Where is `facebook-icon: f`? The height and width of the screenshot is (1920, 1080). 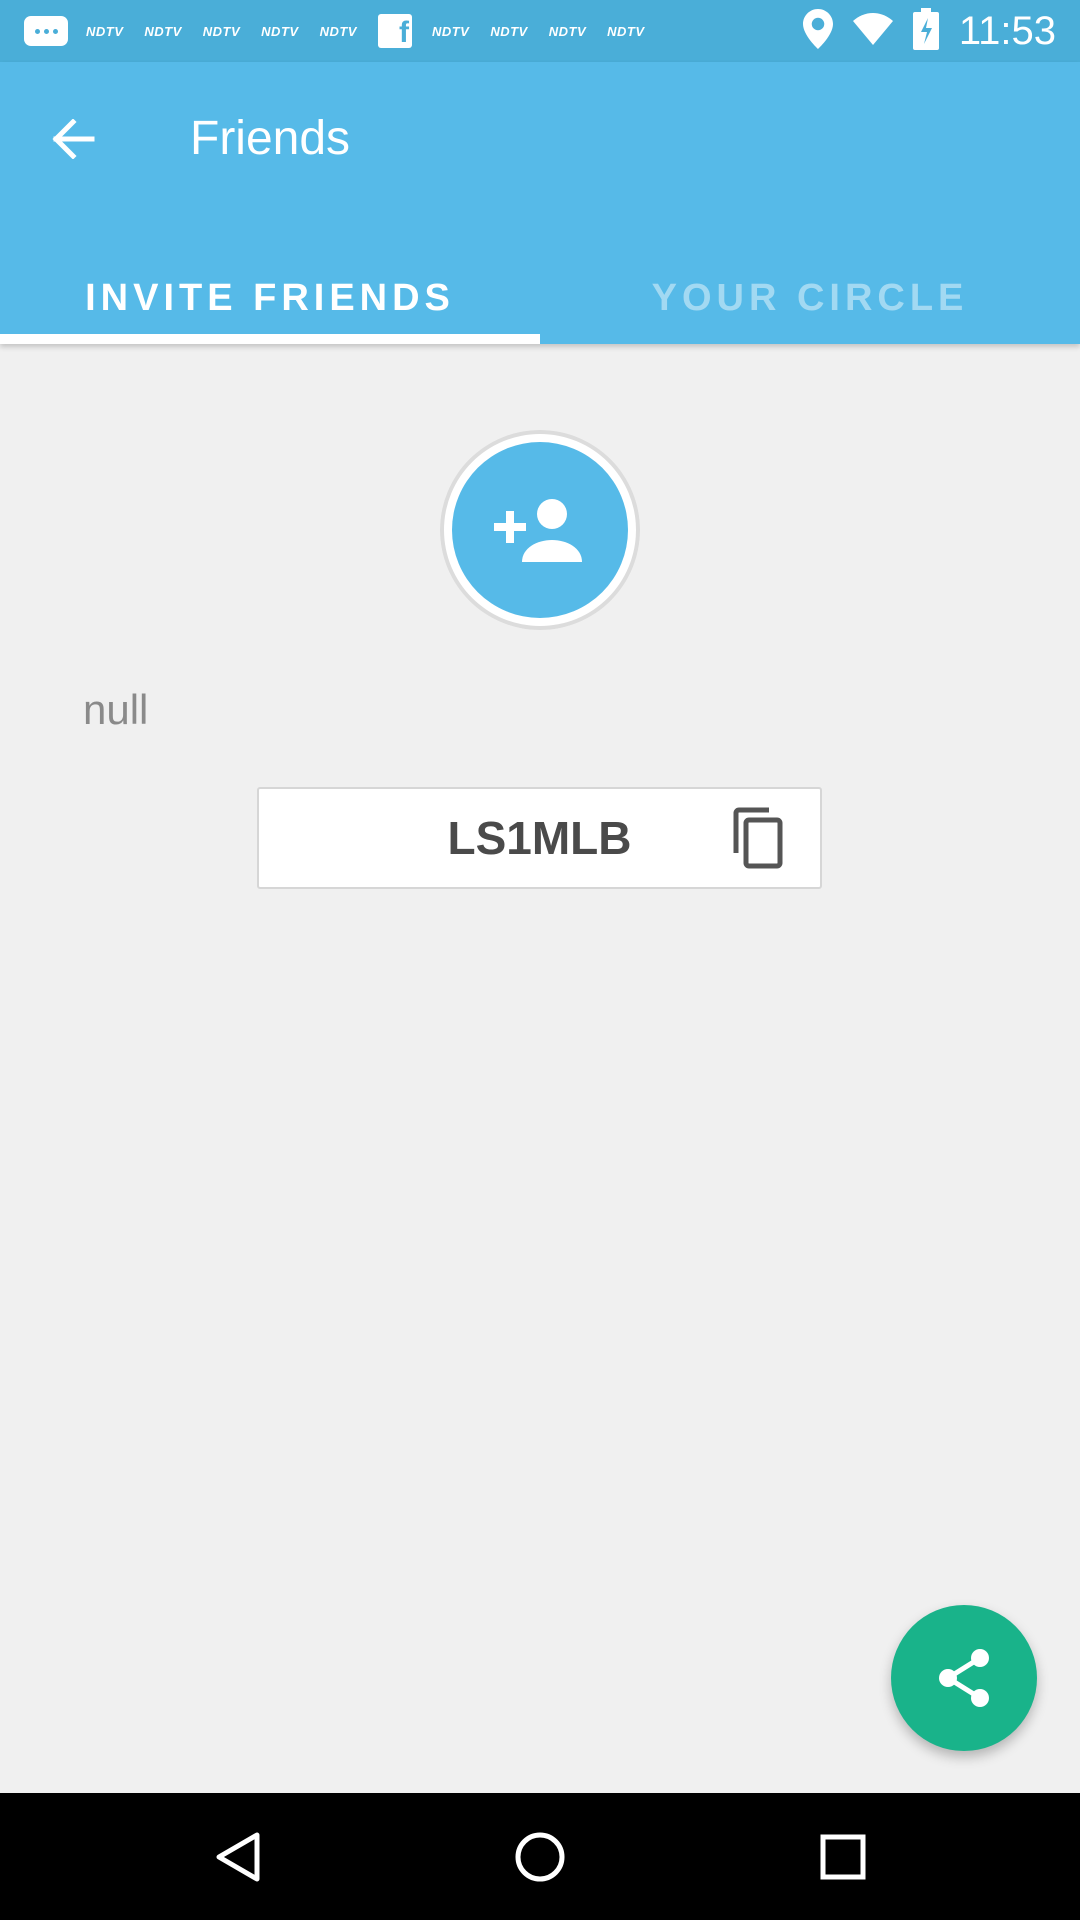
facebook-icon: f is located at coordinates (394, 31).